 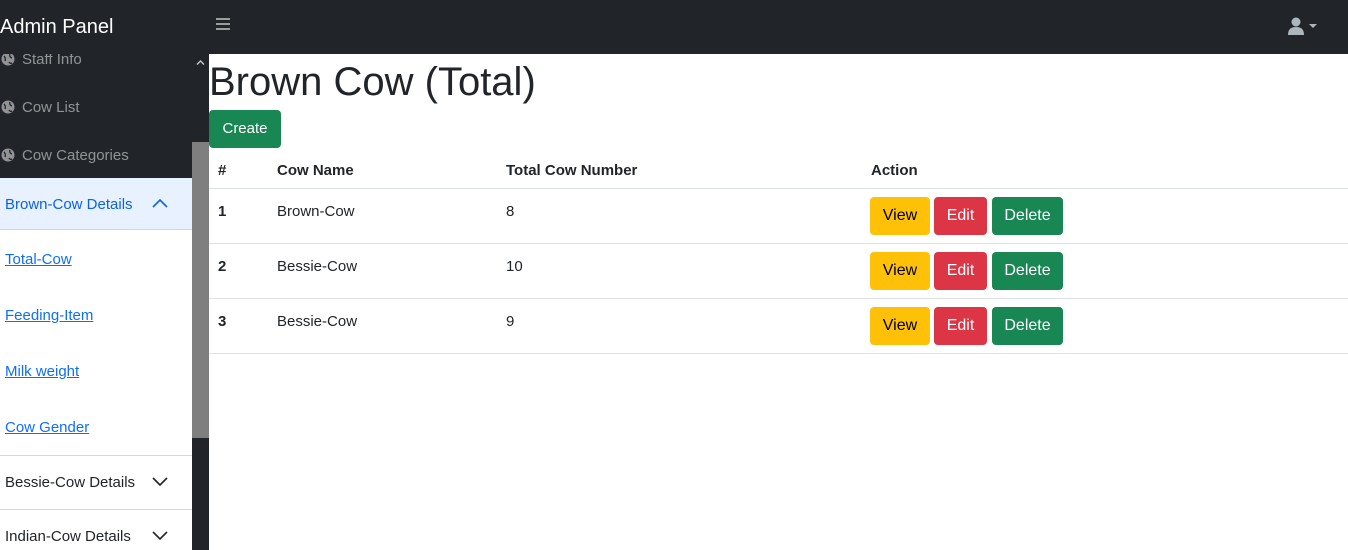 I want to click on sidebar-scrollbar, so click(x=200, y=302).